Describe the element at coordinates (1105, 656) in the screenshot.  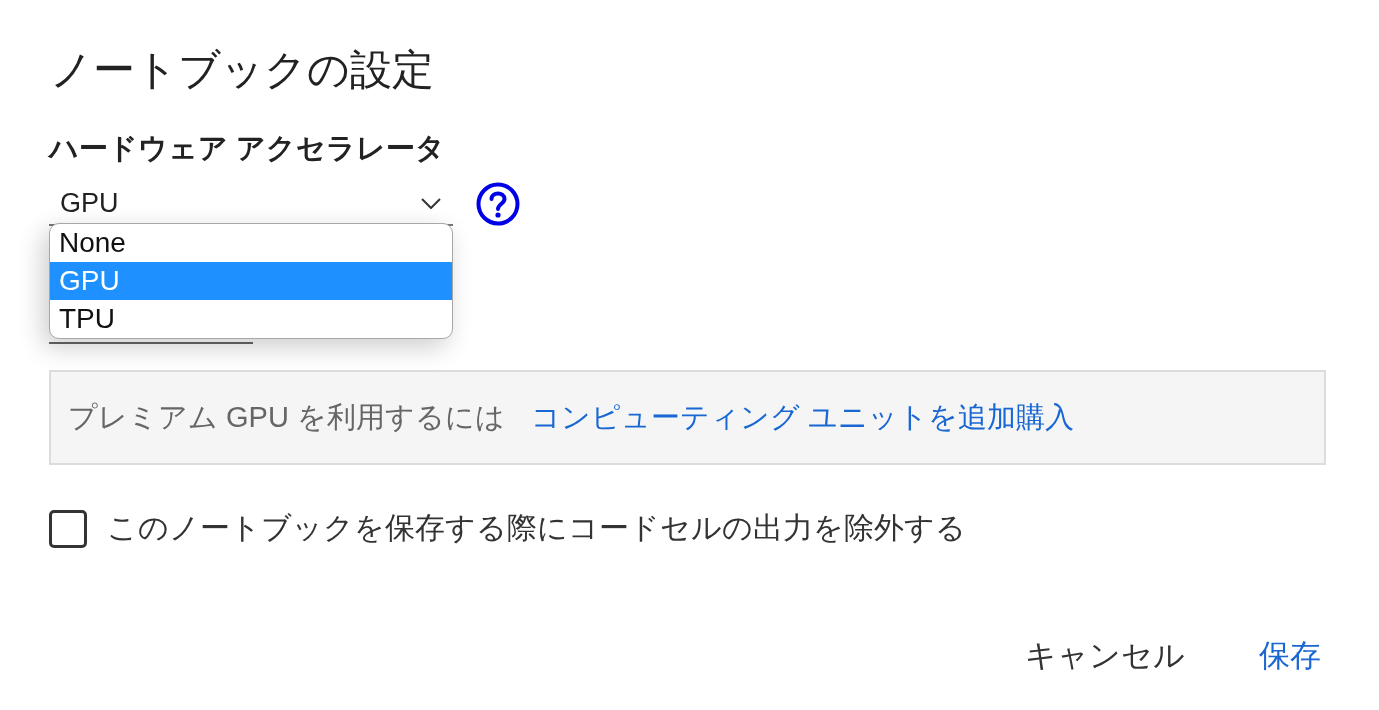
I see `cancel-button: キャンセル` at that location.